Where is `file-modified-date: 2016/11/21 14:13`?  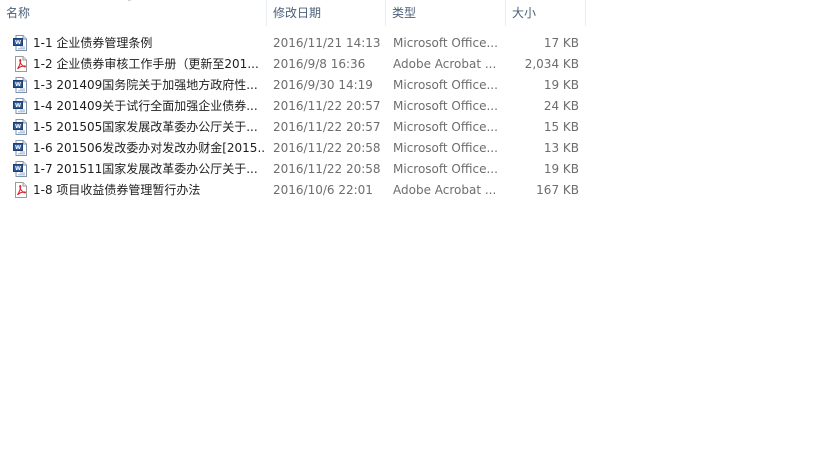 file-modified-date: 2016/11/21 14:13 is located at coordinates (327, 43).